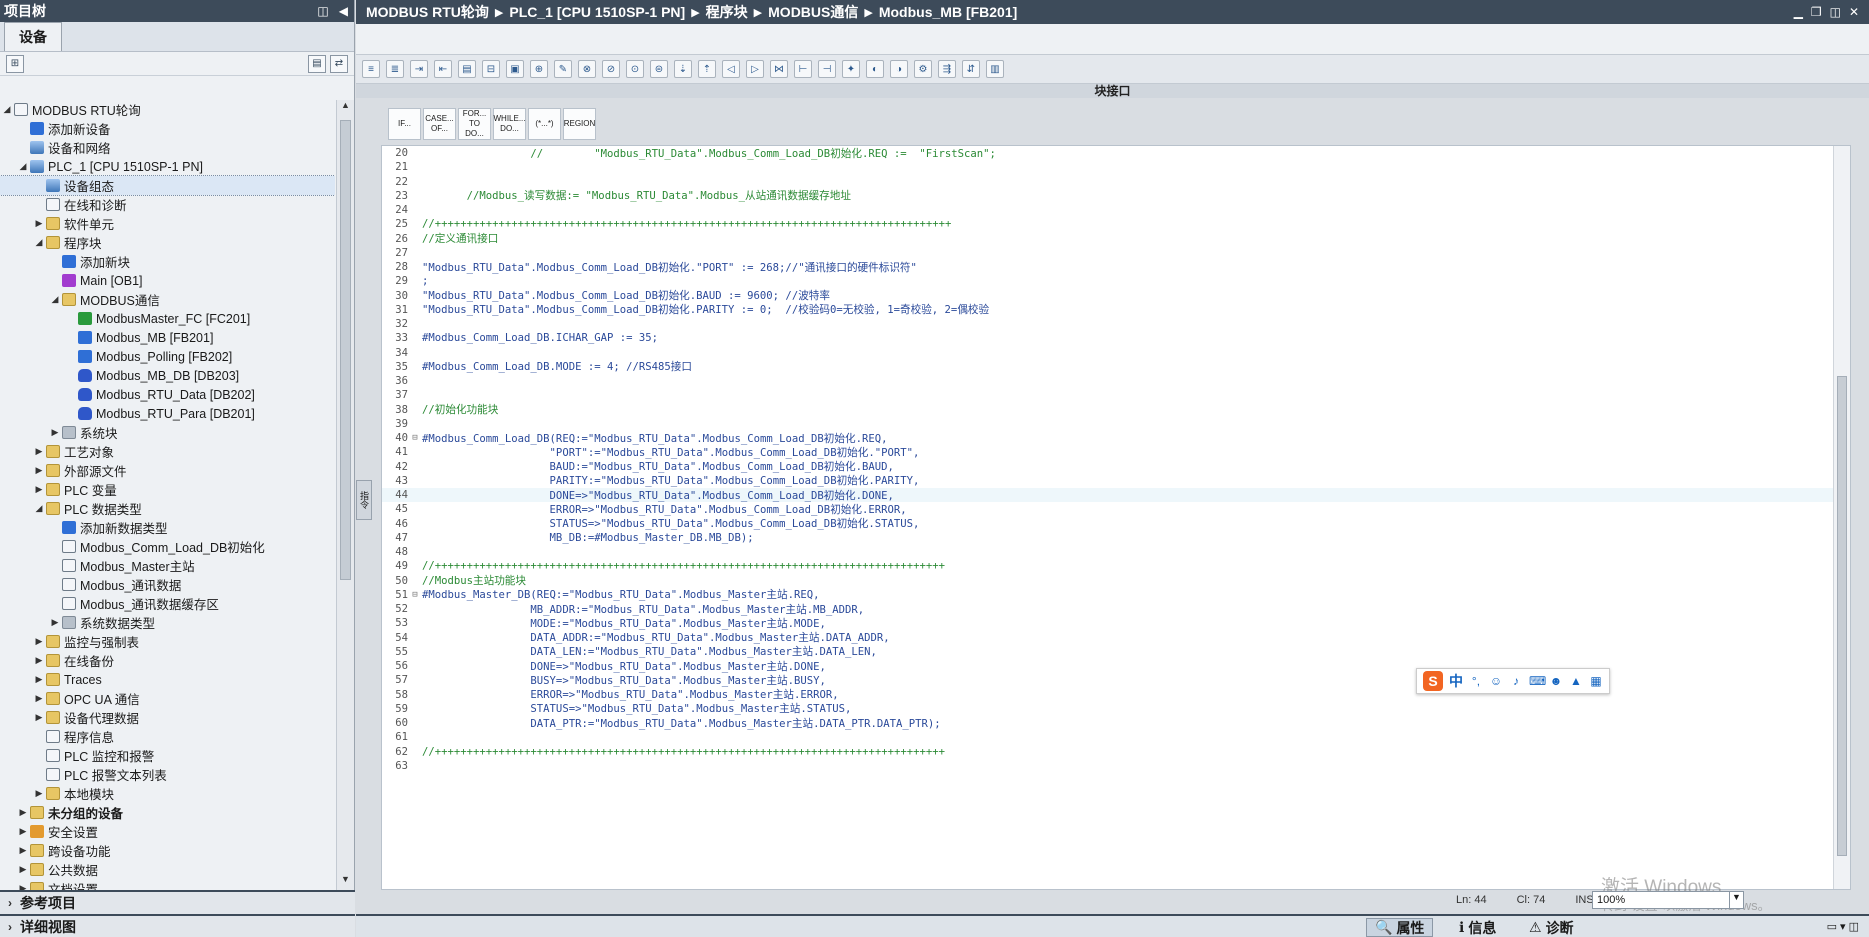  Describe the element at coordinates (1108, 338) in the screenshot. I see `code-line: 33 #Modbus_Comm_Load_DB.ICHAR_GAP := 35;` at that location.